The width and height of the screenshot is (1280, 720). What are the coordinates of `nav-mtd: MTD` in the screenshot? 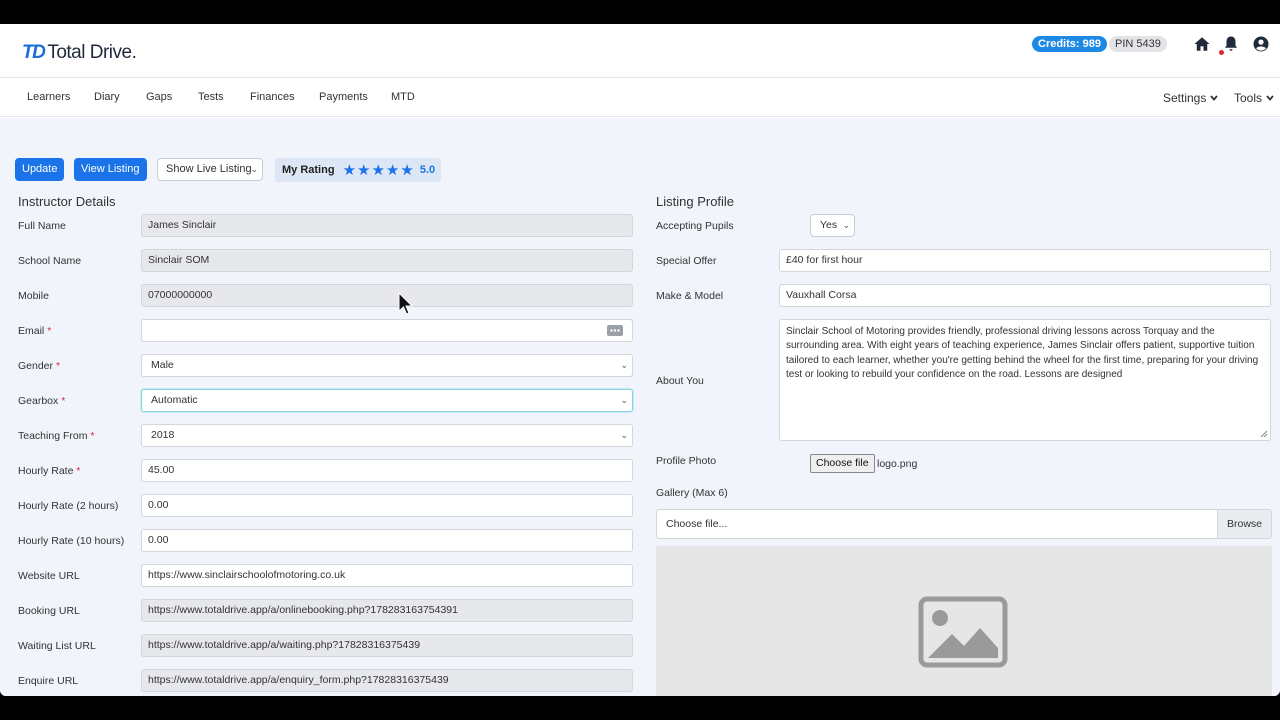 It's located at (403, 97).